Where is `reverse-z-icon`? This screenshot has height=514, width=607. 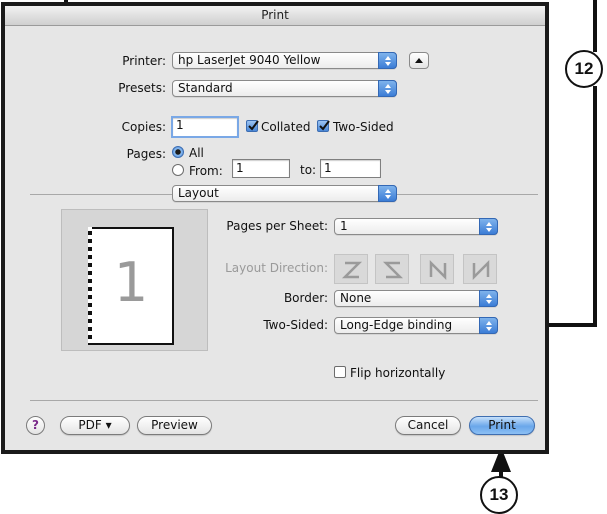 reverse-z-icon is located at coordinates (393, 270).